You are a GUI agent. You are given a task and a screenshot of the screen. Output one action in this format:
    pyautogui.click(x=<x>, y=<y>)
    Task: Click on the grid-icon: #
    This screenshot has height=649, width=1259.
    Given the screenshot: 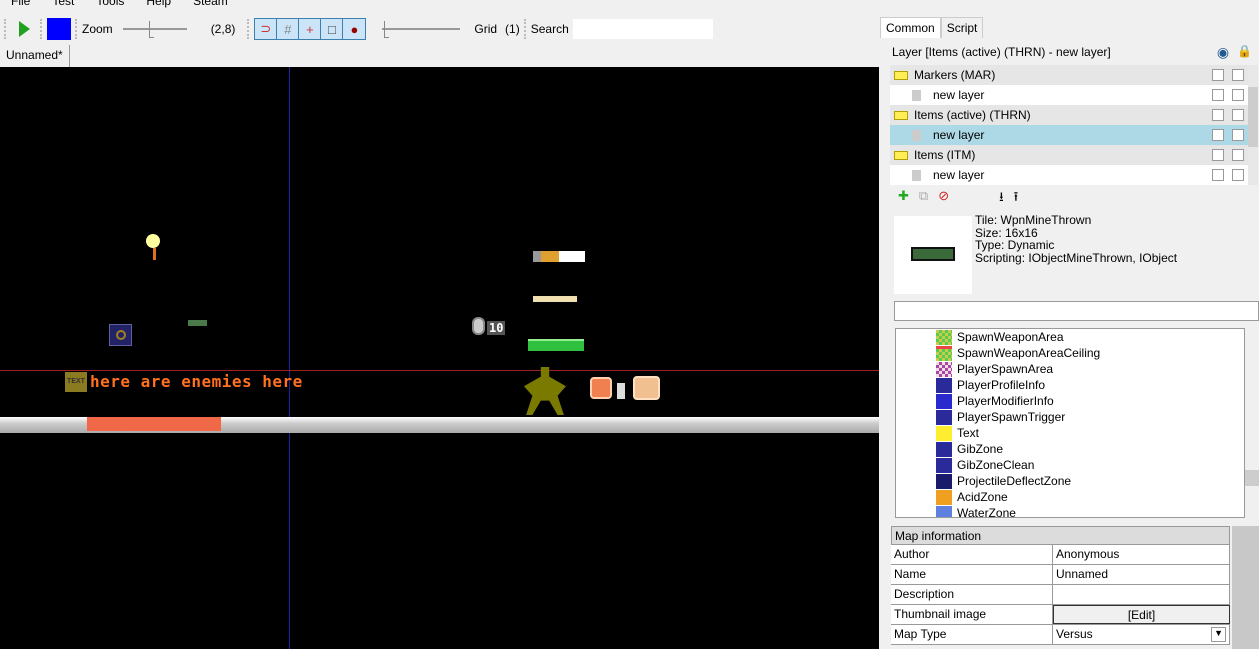 What is the action you would take?
    pyautogui.click(x=288, y=29)
    